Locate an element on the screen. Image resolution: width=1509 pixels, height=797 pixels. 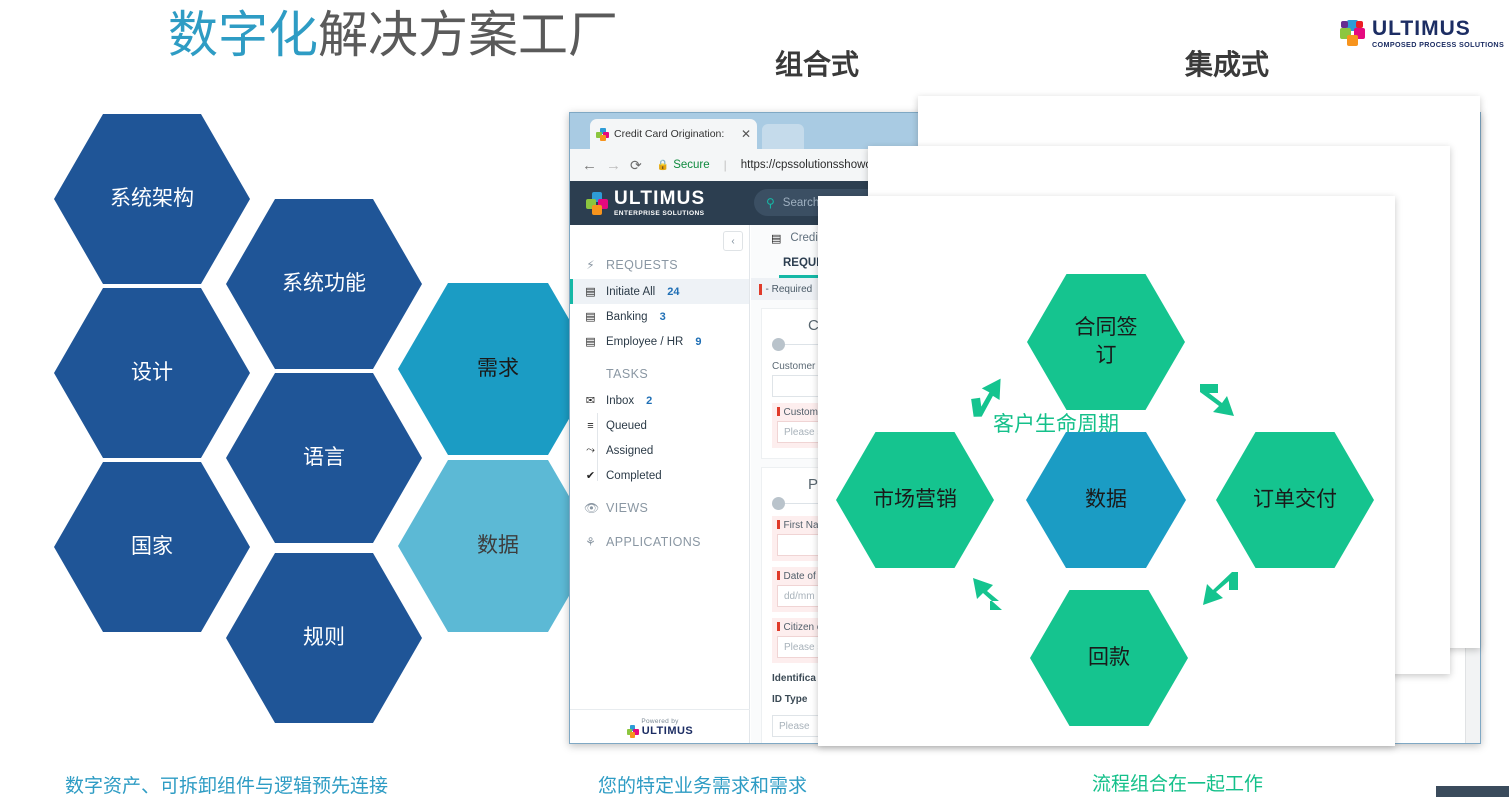
sidebar-collapse-button: ‹ is located at coordinates (733, 241).